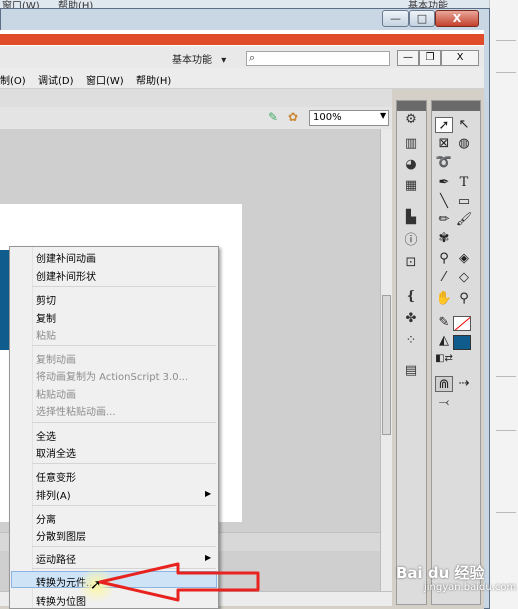  What do you see at coordinates (56, 395) in the screenshot?
I see `menu-item-paste-motion: 粘贴动画` at bounding box center [56, 395].